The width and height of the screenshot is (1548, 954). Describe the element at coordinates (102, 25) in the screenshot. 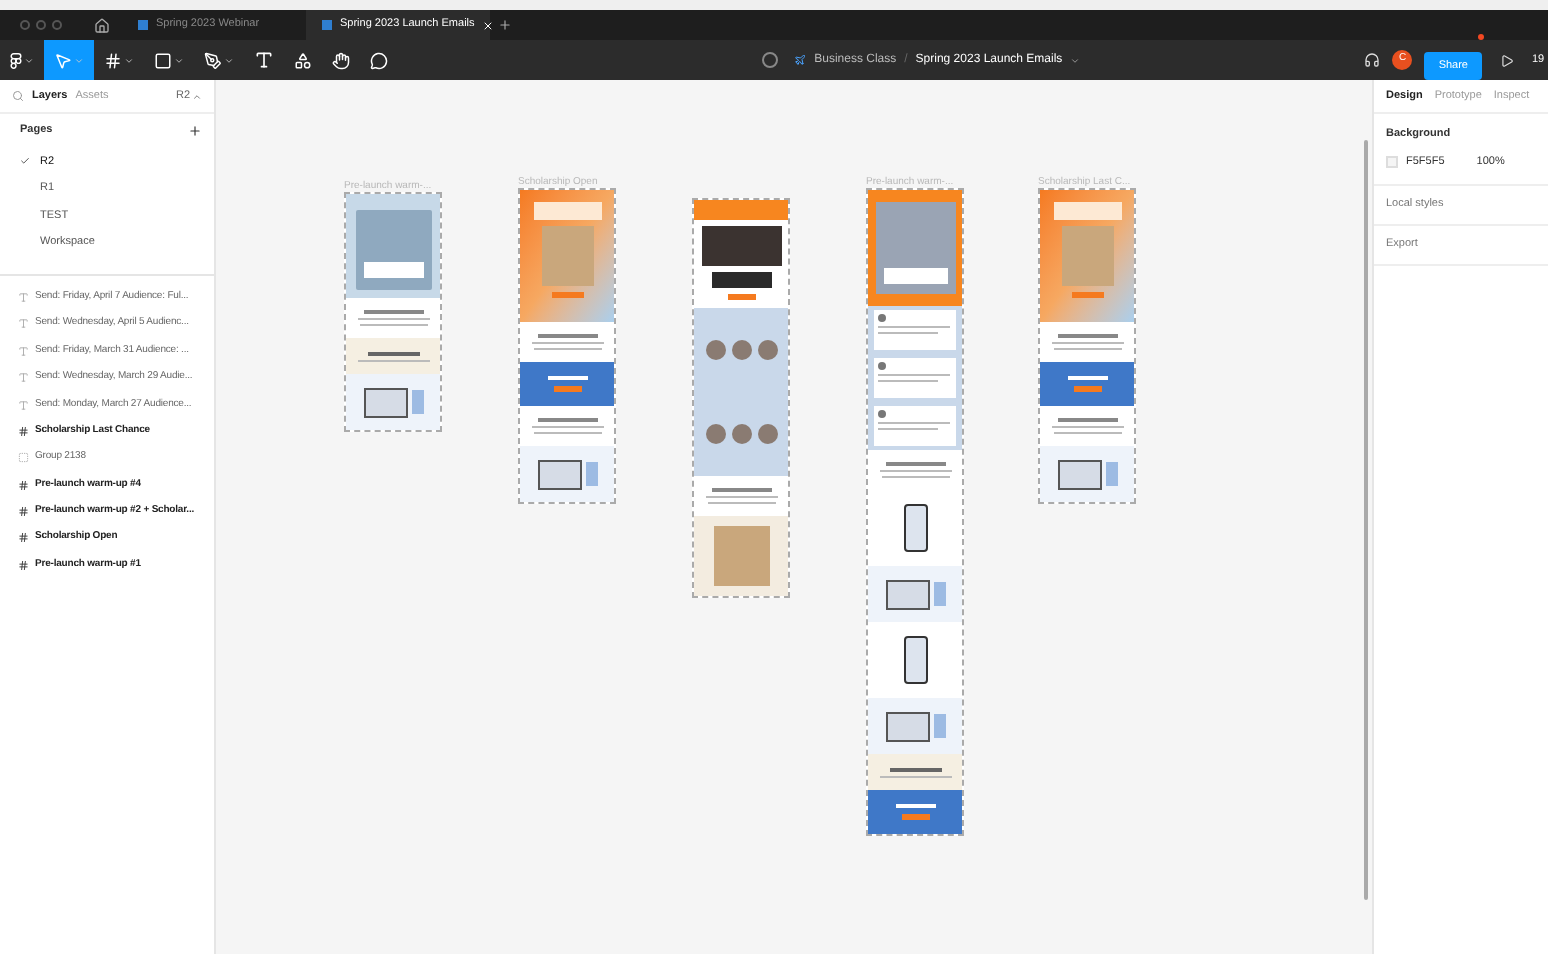

I see `home-icon` at that location.